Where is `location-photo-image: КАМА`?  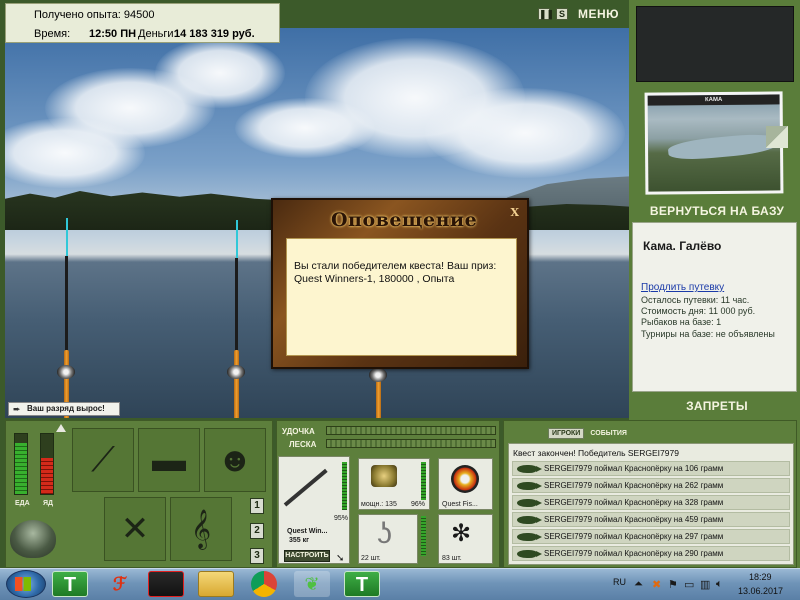 location-photo-image: КАМА is located at coordinates (714, 143).